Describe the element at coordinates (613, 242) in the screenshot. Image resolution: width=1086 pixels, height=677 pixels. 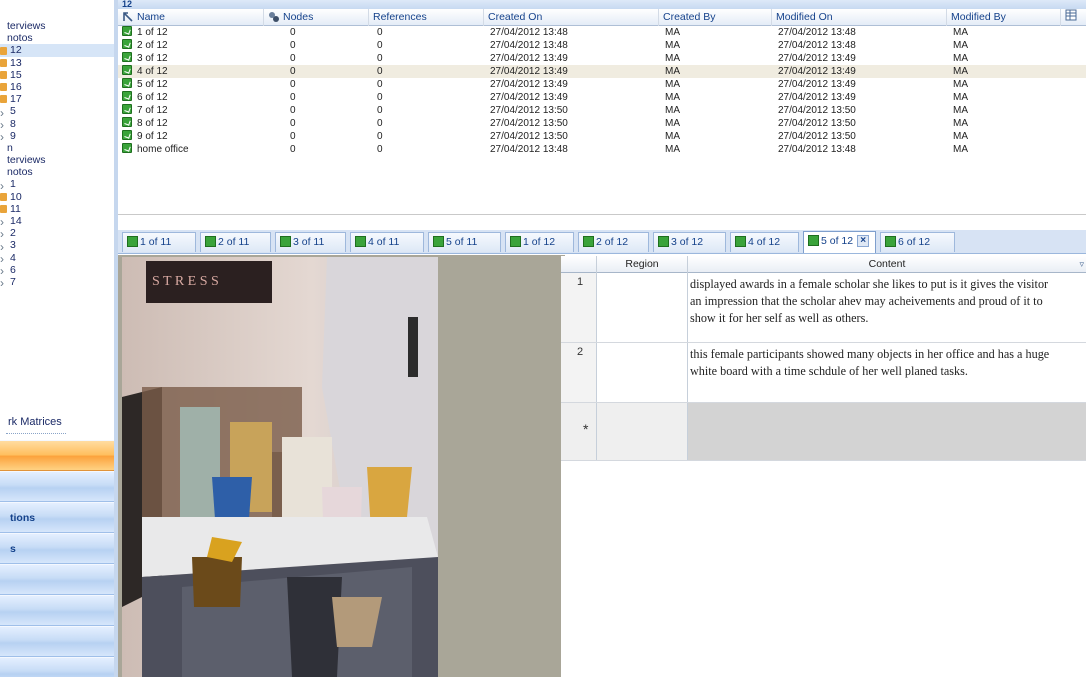
I see `document-tab: 2 of 12` at that location.